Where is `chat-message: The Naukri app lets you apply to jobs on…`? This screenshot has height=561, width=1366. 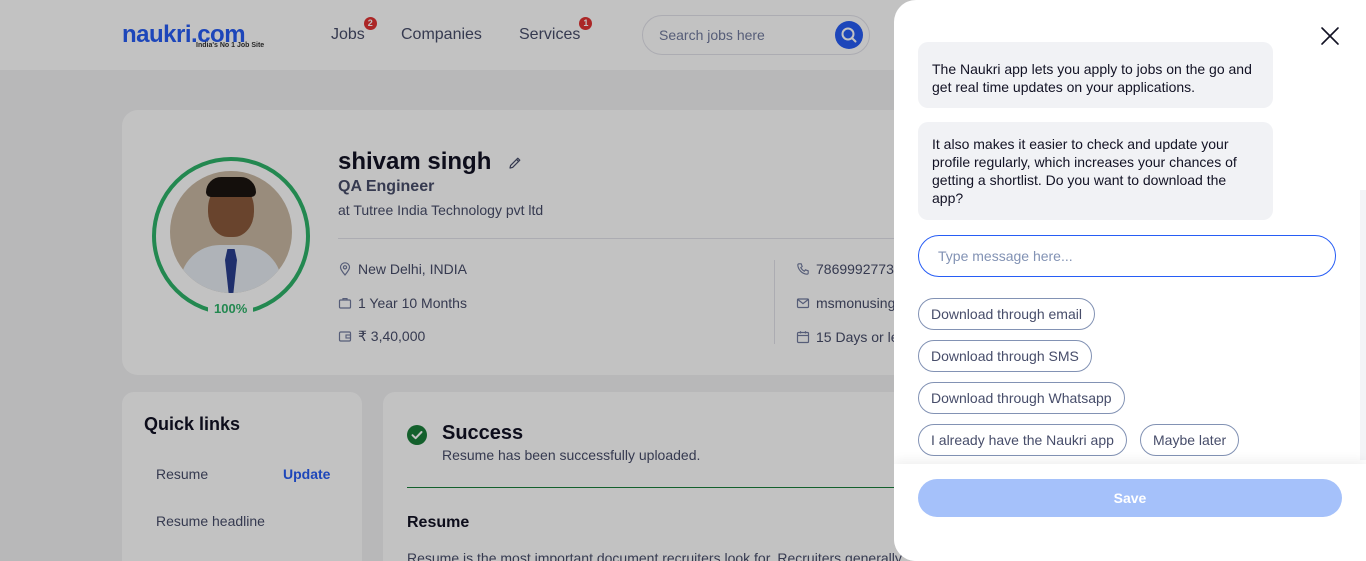 chat-message: The Naukri app lets you apply to jobs on… is located at coordinates (1095, 75).